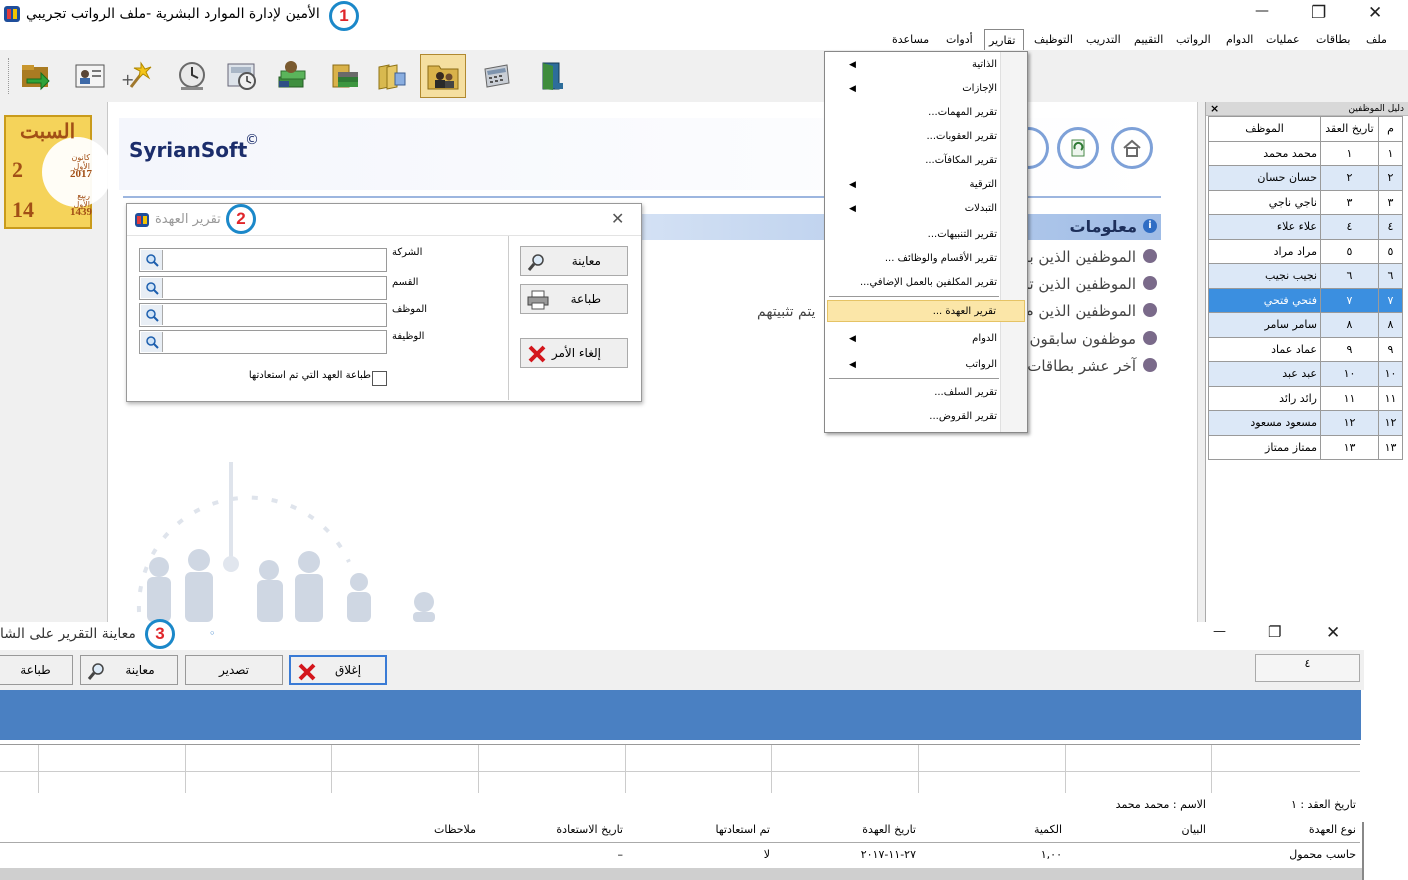  I want to click on calculator-icon, so click(496, 76).